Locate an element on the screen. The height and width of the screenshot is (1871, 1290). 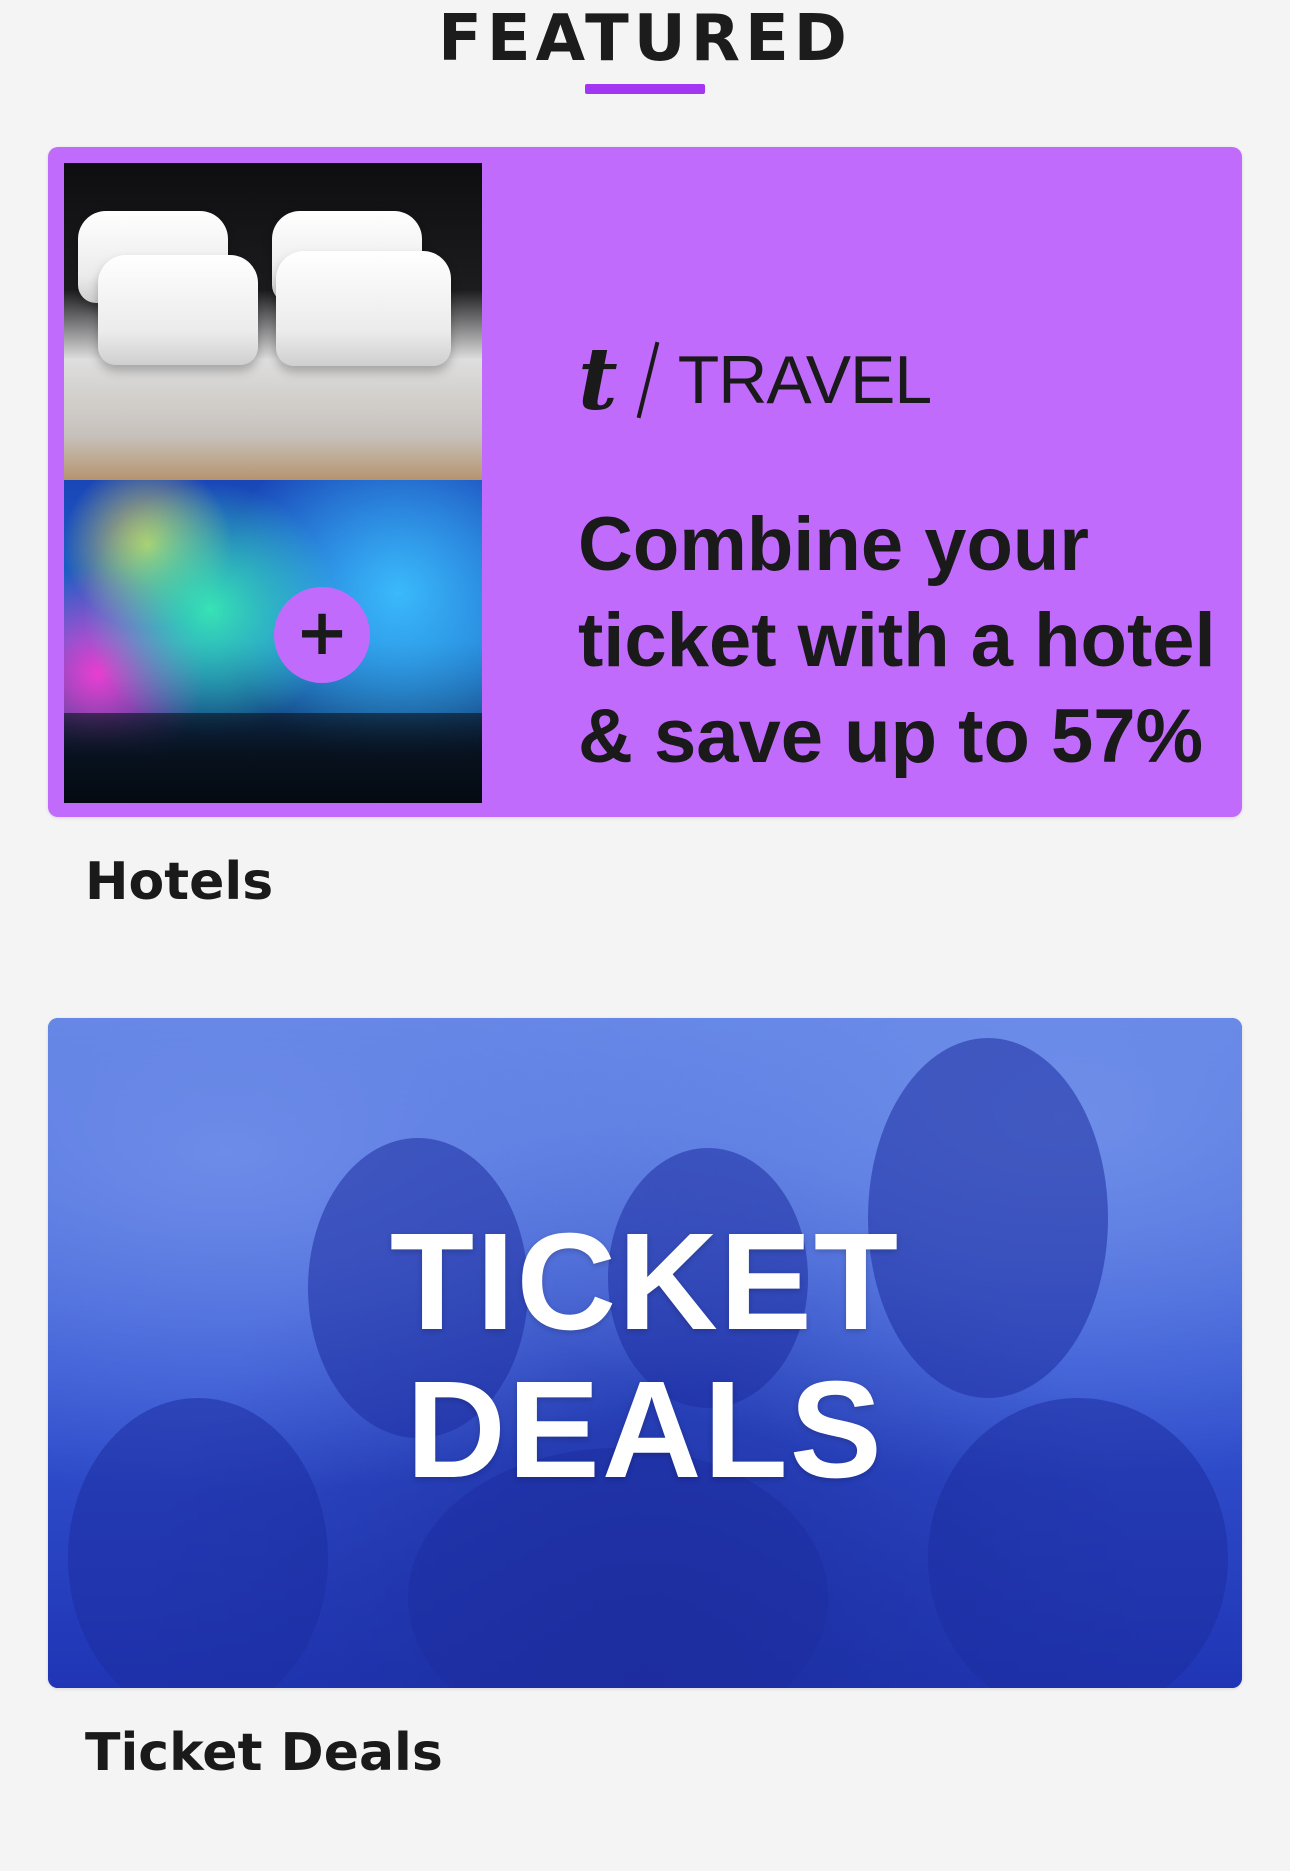
brand-travel-text: TRAVEL is located at coordinates (804, 380).